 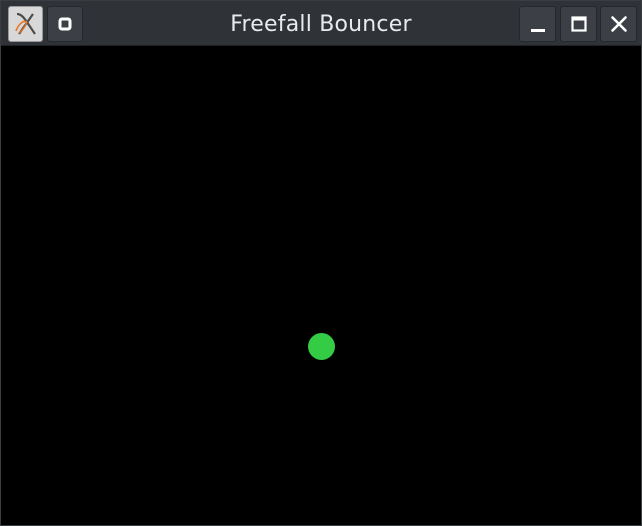 I want to click on app-menu-button, so click(x=25, y=24).